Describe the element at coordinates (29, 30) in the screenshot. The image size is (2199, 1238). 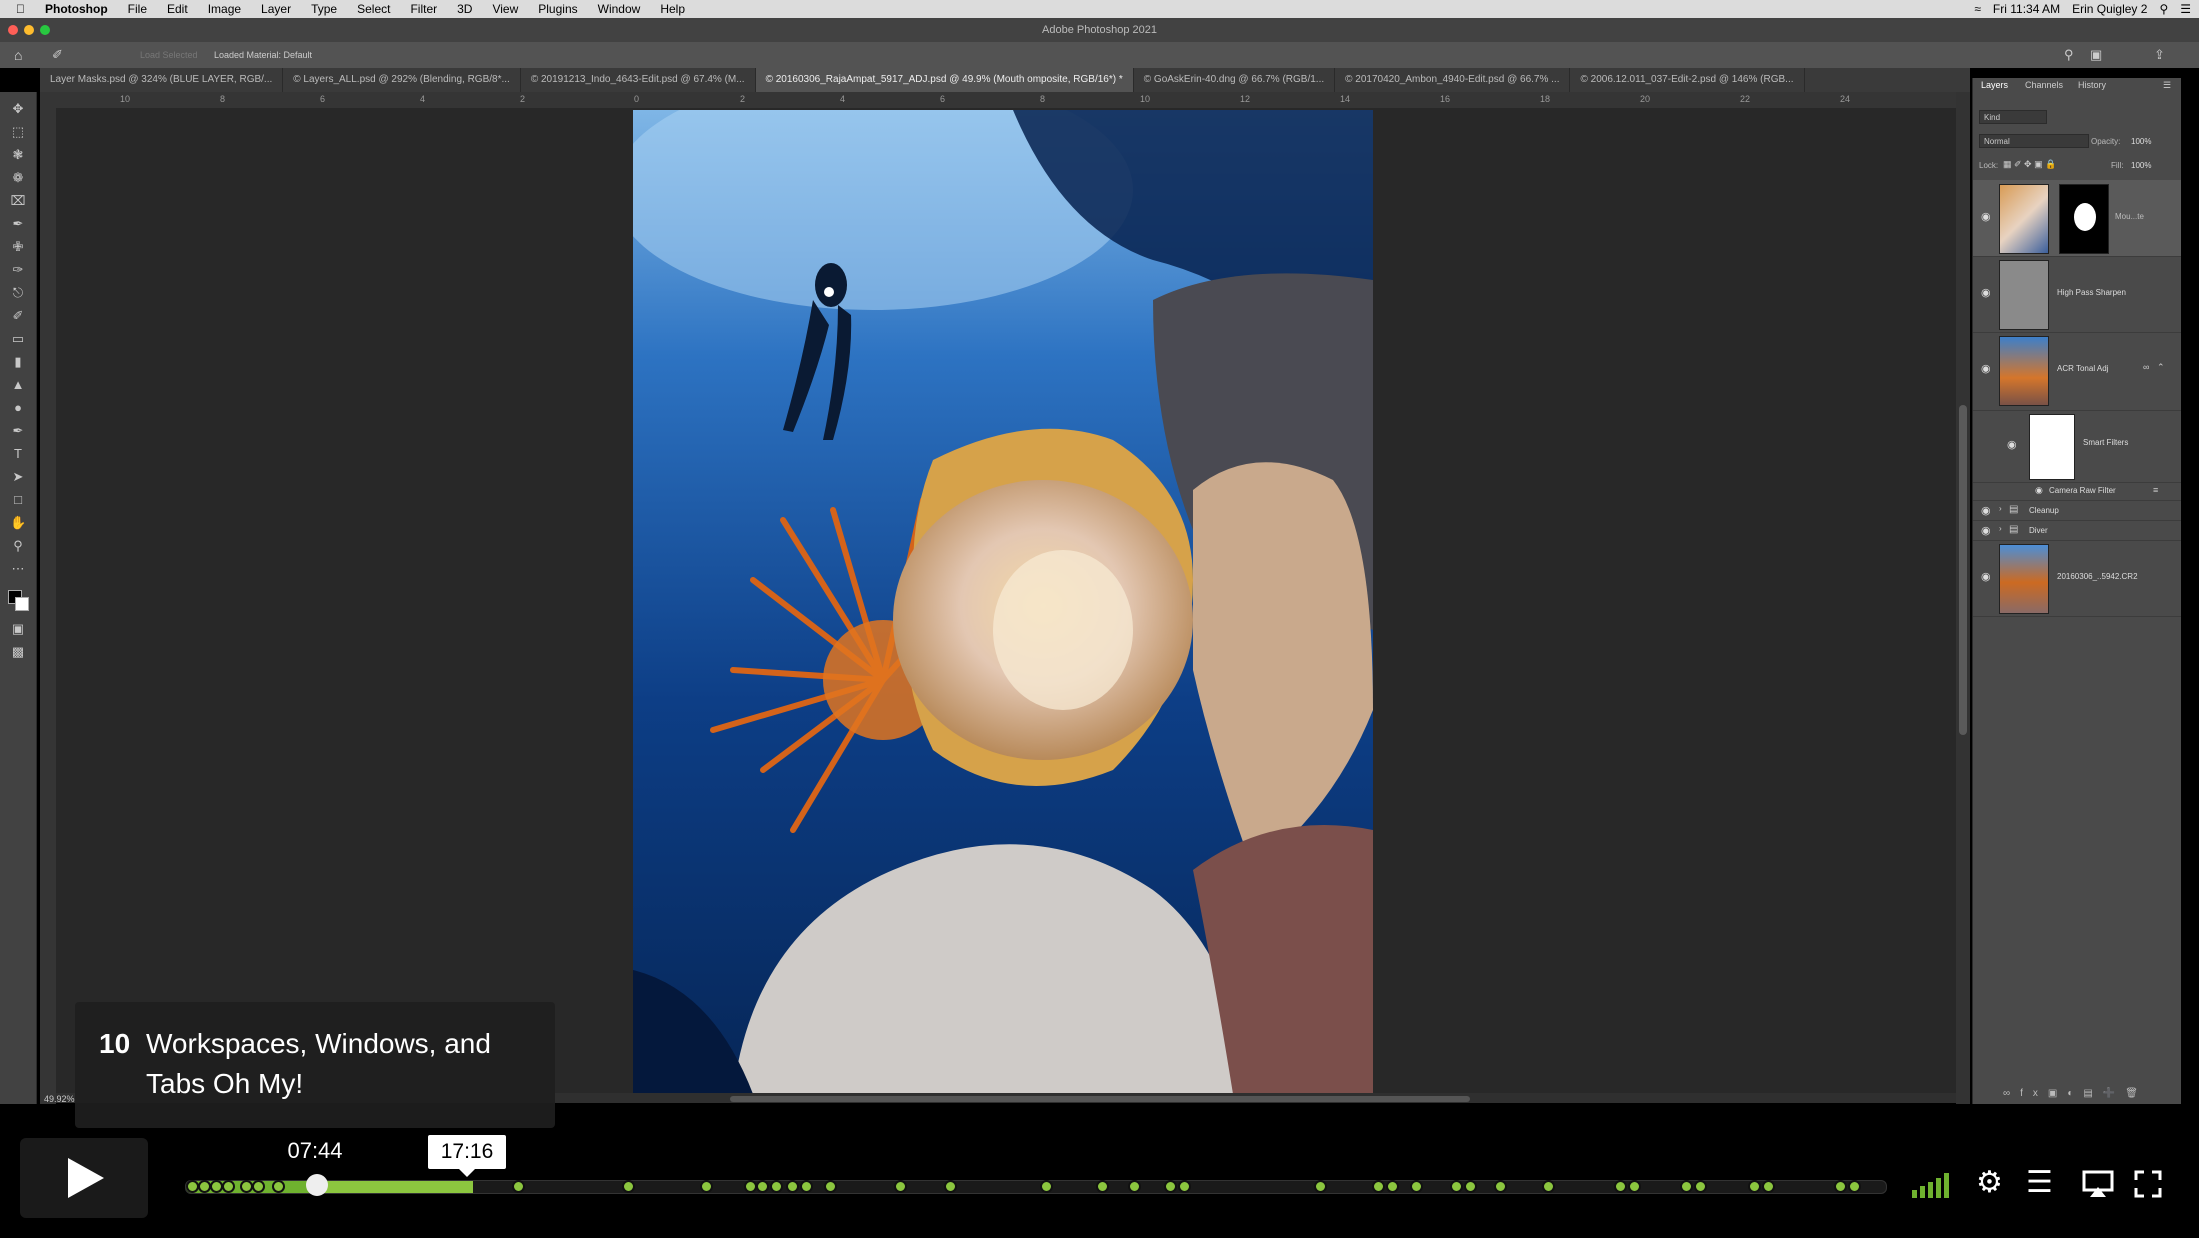
I see `minimize-window-icon` at that location.